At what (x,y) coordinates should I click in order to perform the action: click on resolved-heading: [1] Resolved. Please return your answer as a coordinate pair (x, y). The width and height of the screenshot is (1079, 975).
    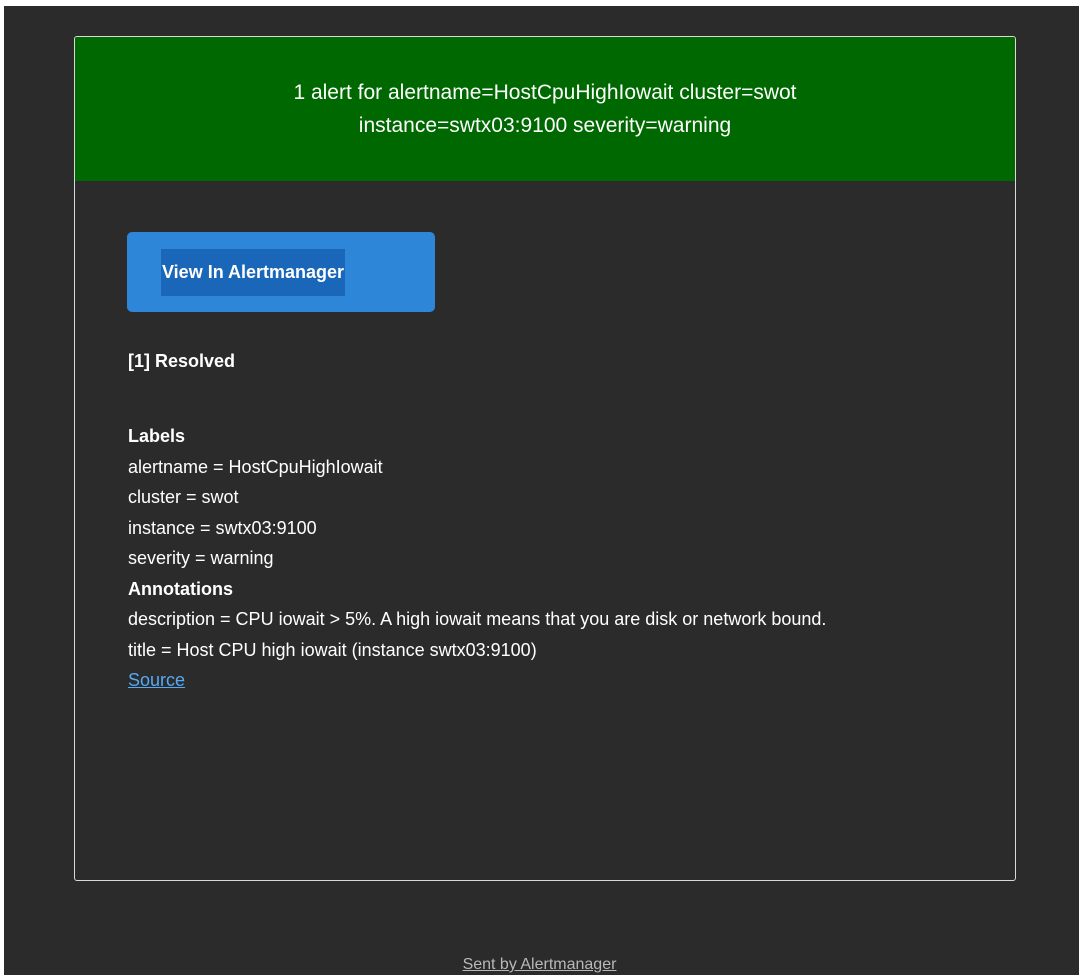
    Looking at the image, I should click on (182, 361).